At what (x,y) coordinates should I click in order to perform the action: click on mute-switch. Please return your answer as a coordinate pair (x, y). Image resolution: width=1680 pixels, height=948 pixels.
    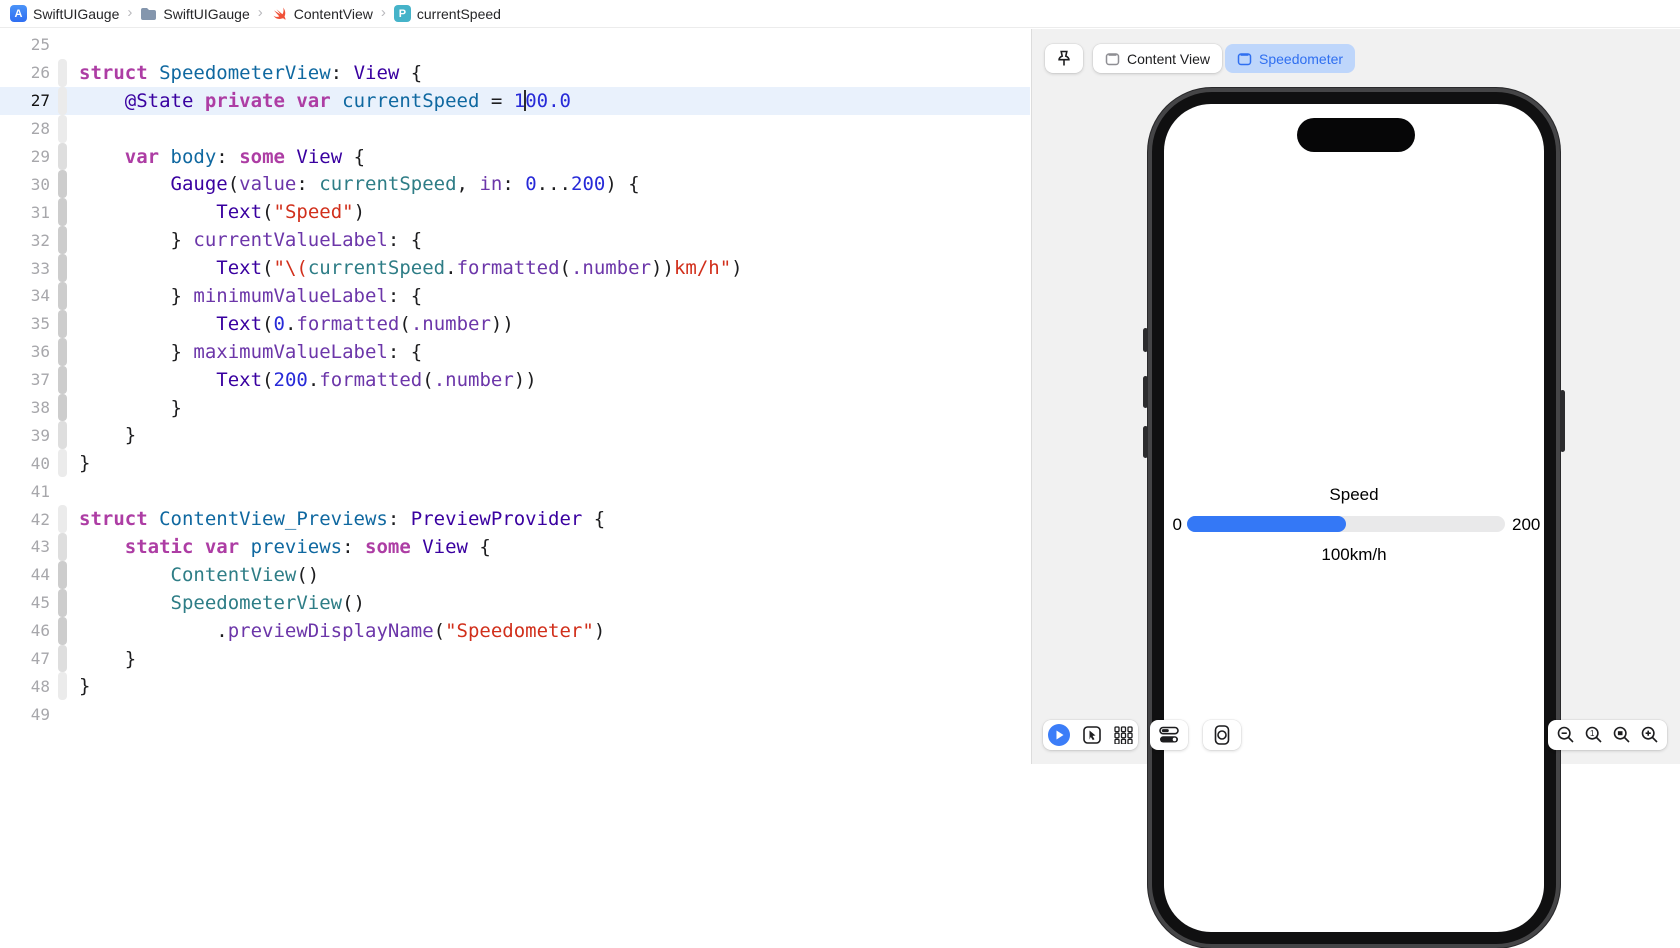
    Looking at the image, I should click on (1145, 340).